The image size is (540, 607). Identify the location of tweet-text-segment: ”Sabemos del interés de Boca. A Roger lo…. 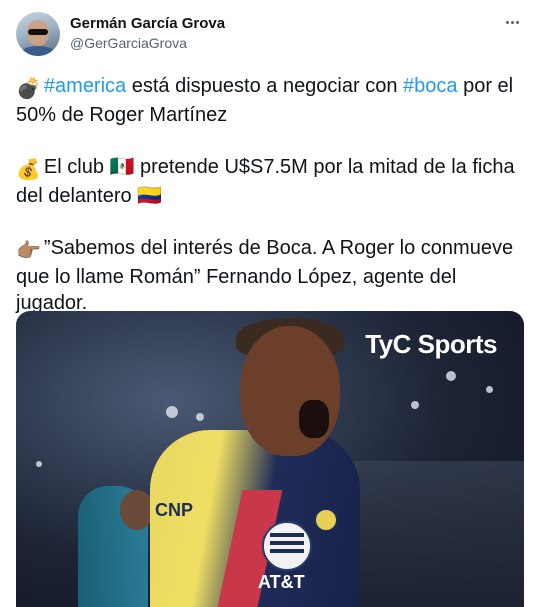
(265, 275).